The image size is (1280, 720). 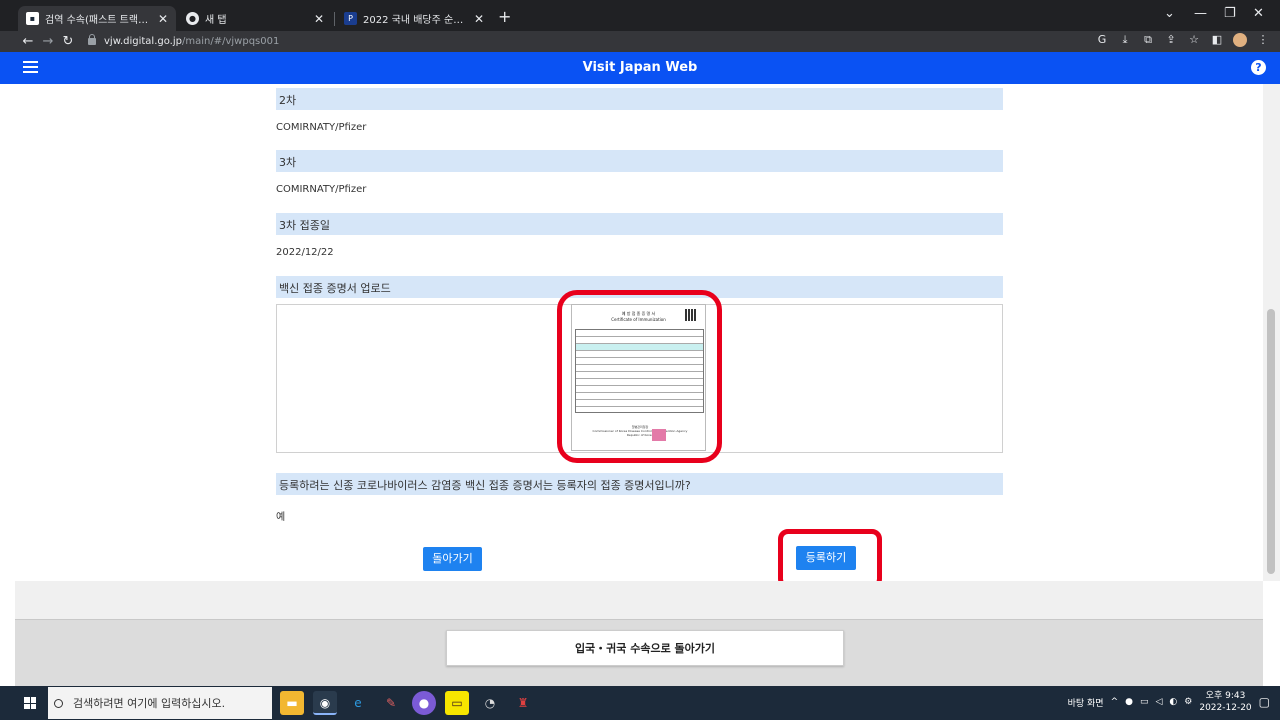 I want to click on page-scrollbar, so click(x=1271, y=332).